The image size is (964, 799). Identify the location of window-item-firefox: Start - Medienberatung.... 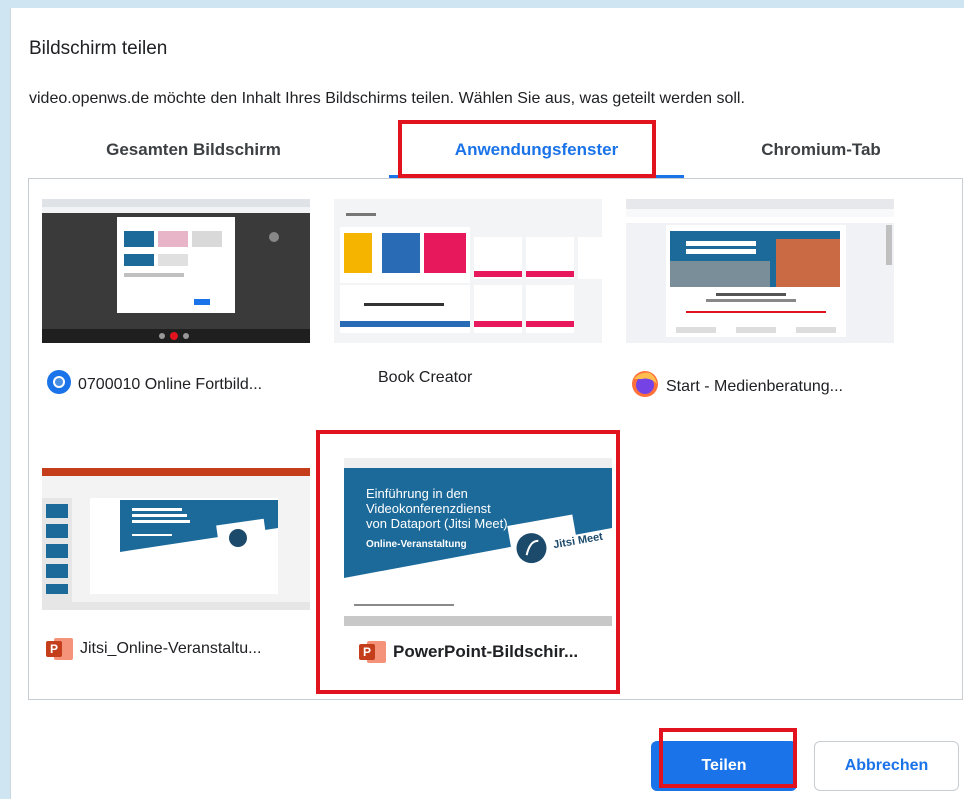
(761, 301).